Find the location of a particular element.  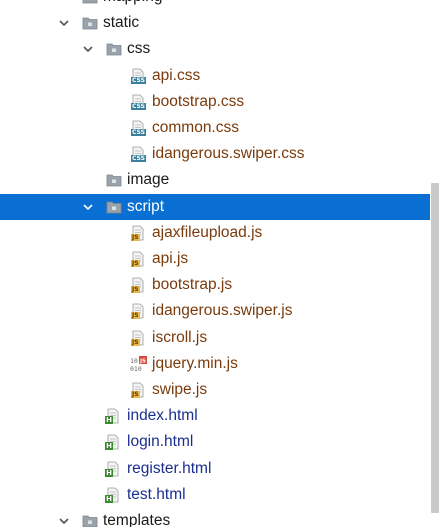

tree-row-common-css: CSS common.css is located at coordinates (215, 128).